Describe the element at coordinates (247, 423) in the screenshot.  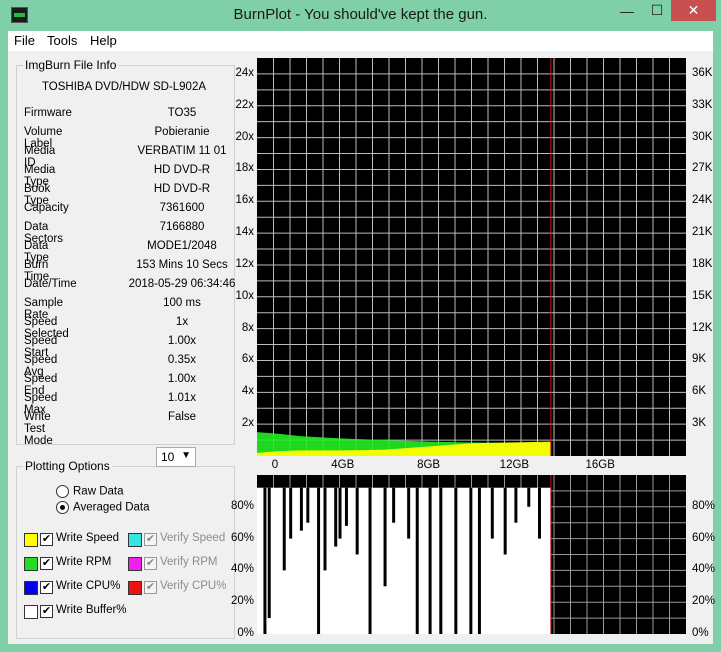
I see `y-tick-label: 2x` at that location.